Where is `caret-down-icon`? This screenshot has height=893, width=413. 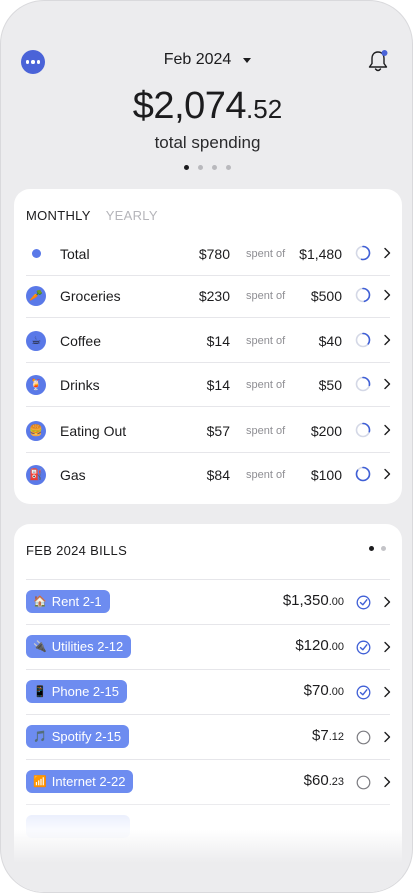 caret-down-icon is located at coordinates (247, 60).